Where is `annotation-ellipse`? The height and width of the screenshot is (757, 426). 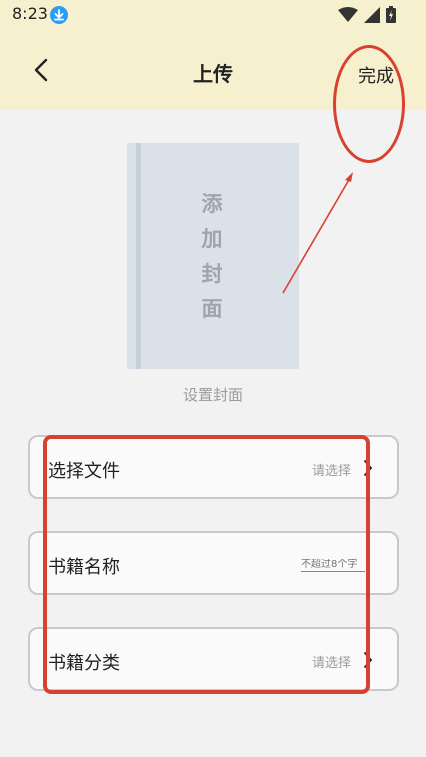 annotation-ellipse is located at coordinates (369, 104).